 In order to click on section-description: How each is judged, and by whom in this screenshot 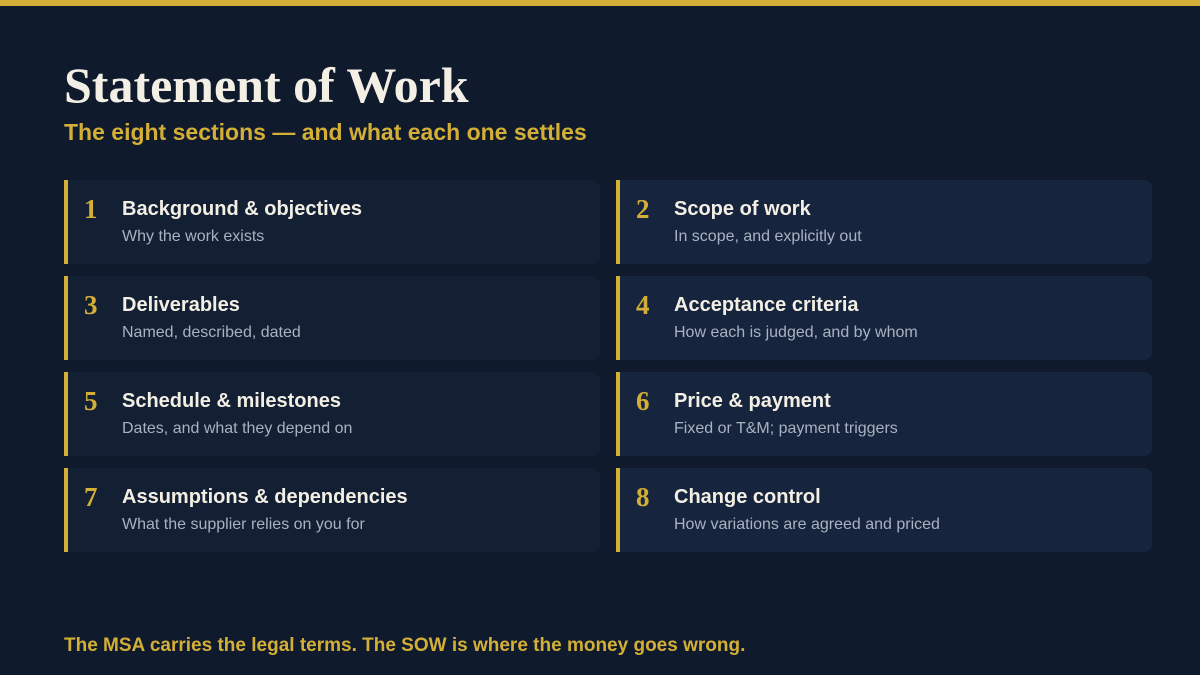, I will do `click(796, 332)`.